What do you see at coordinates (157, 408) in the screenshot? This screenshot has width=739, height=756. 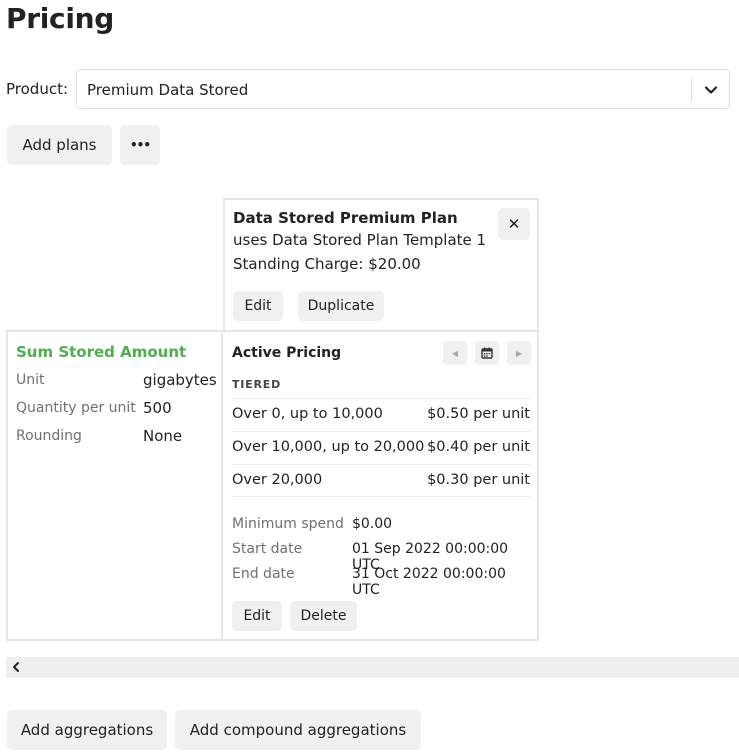 I see `aggregation-quantity-value: 500` at bounding box center [157, 408].